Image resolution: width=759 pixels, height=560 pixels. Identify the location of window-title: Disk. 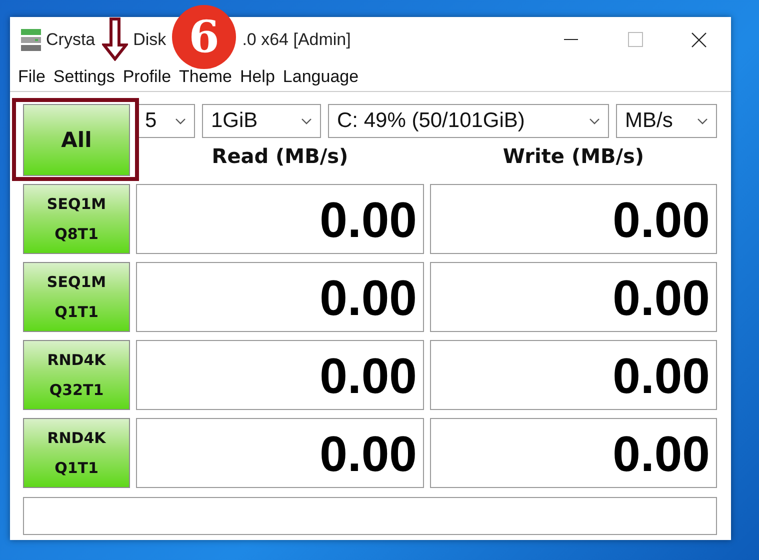
(149, 40).